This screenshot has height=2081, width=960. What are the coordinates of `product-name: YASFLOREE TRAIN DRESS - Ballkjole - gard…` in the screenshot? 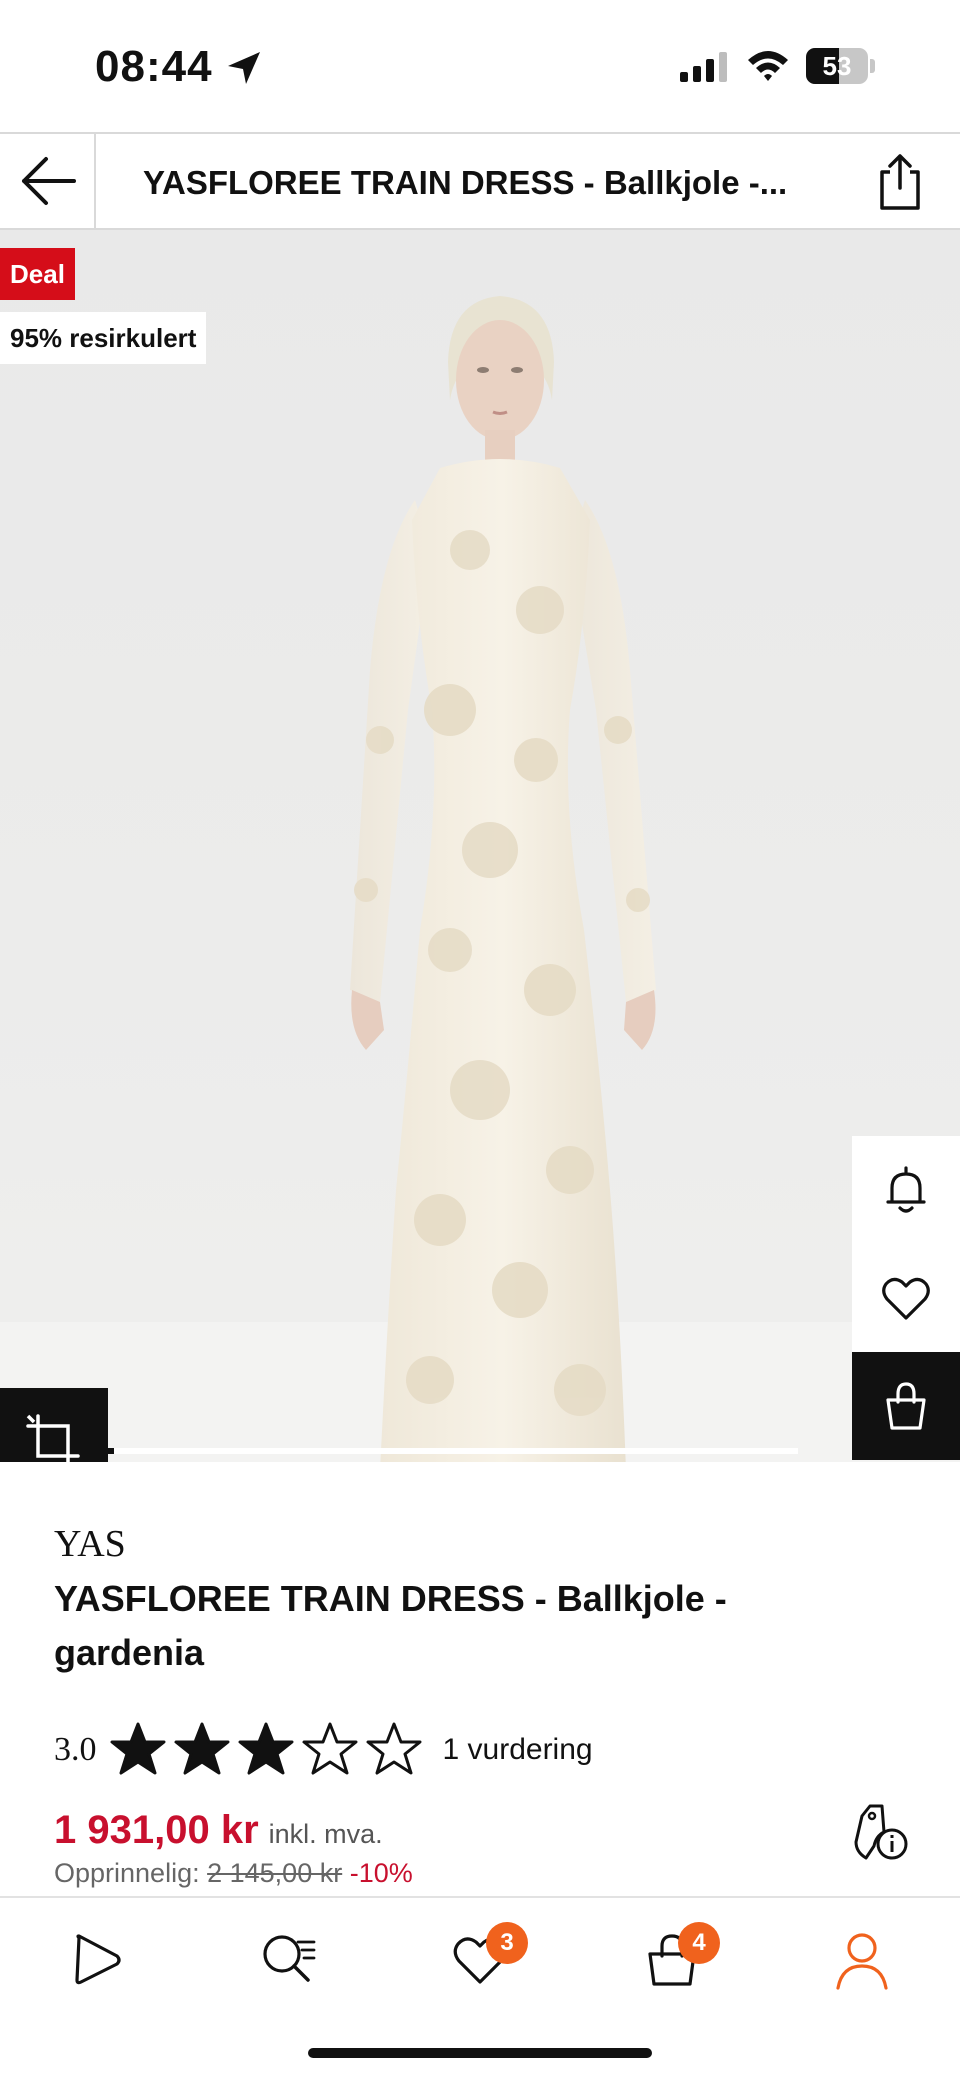 It's located at (390, 1625).